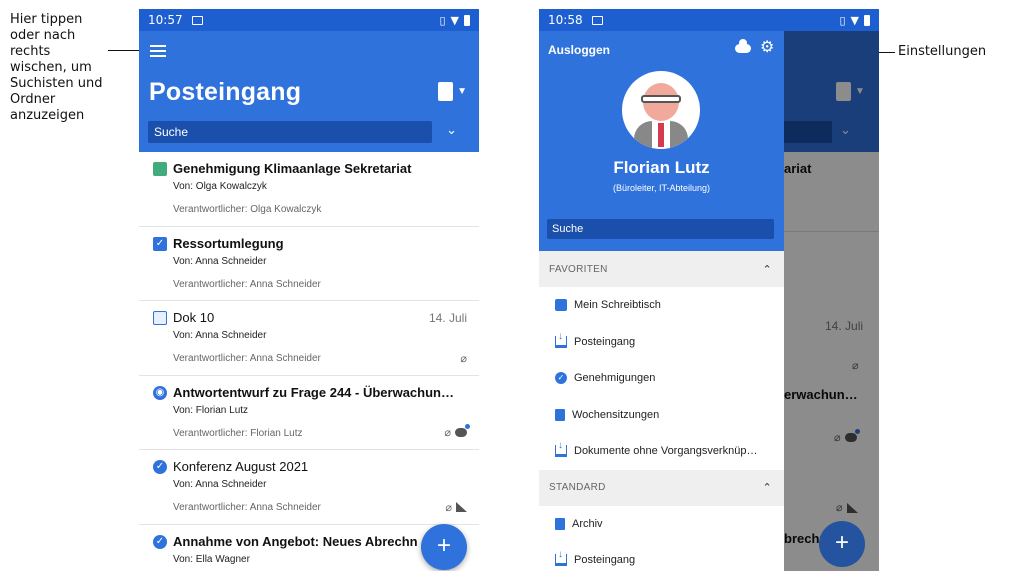 The width and height of the screenshot is (1013, 571). Describe the element at coordinates (587, 523) in the screenshot. I see `drawer-item-label: Archiv` at that location.